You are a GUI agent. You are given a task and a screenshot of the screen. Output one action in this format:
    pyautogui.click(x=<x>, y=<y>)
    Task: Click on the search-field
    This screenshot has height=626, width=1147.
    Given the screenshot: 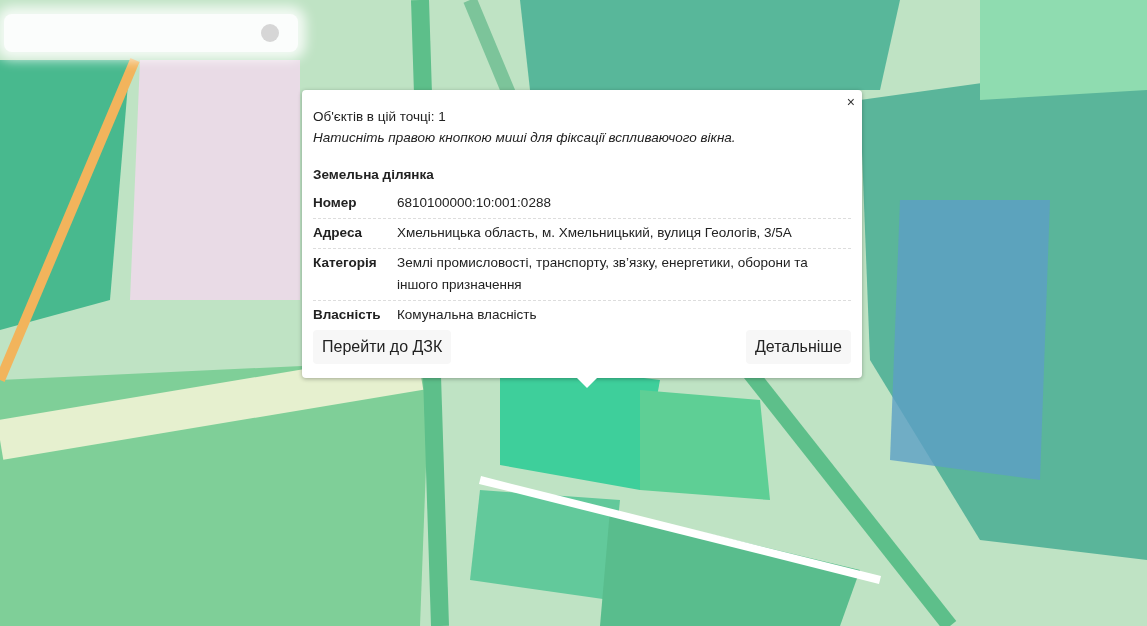 What is the action you would take?
    pyautogui.click(x=151, y=33)
    